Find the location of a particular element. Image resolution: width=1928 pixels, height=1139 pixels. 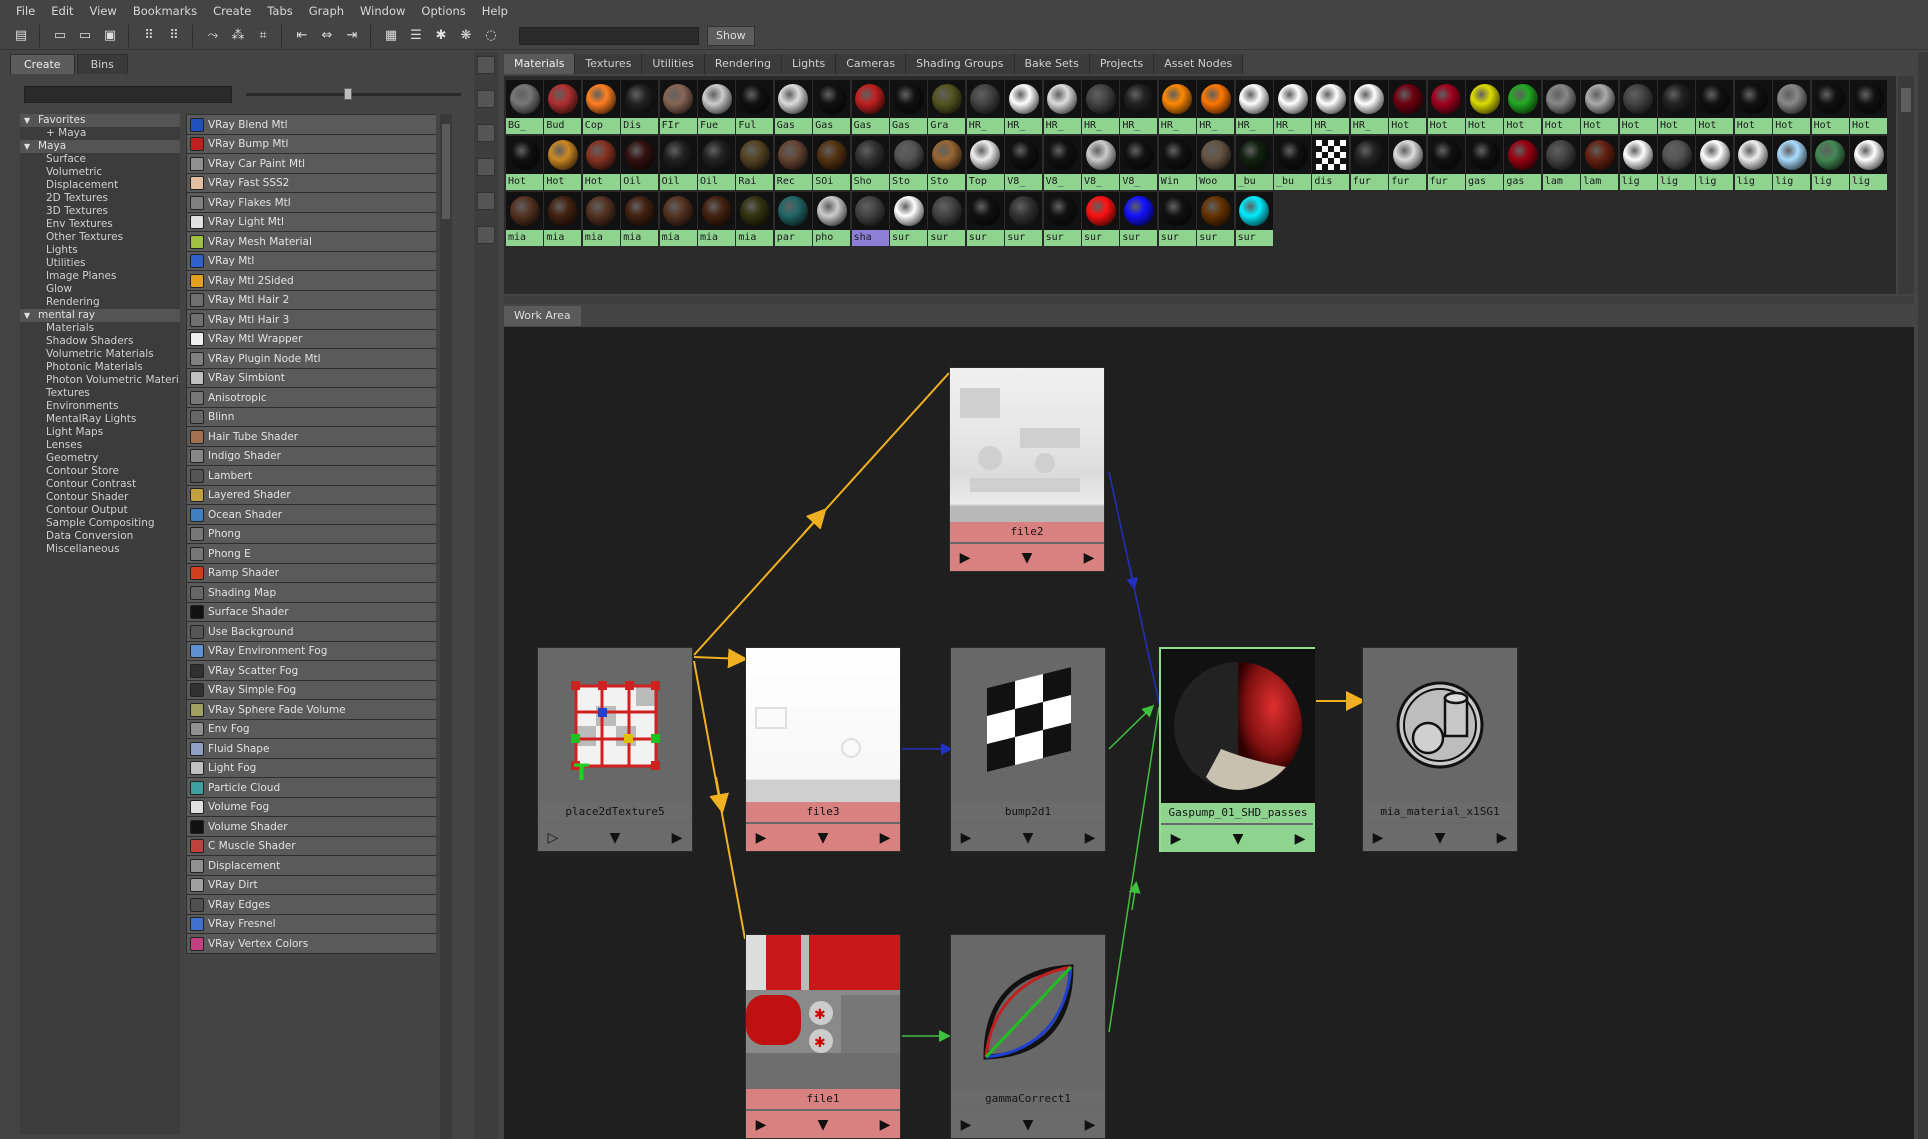

node-type-item: Shading Map is located at coordinates (311, 592).